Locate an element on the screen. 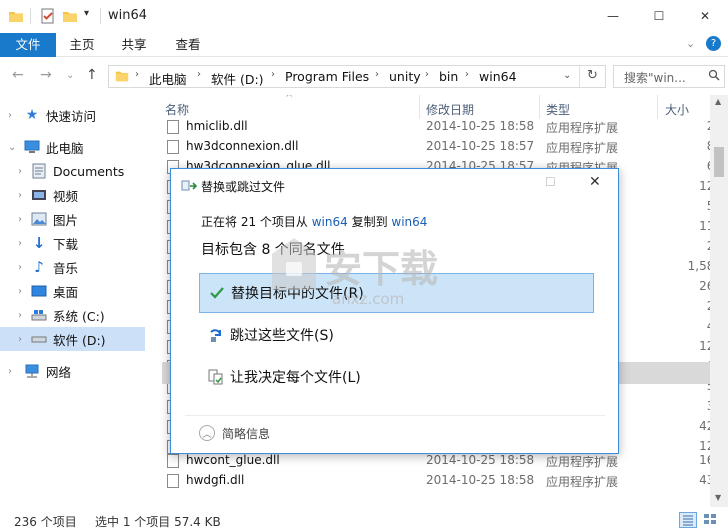 This screenshot has height=532, width=728. nav-item-music: › ♪ 音乐 is located at coordinates (72, 267).